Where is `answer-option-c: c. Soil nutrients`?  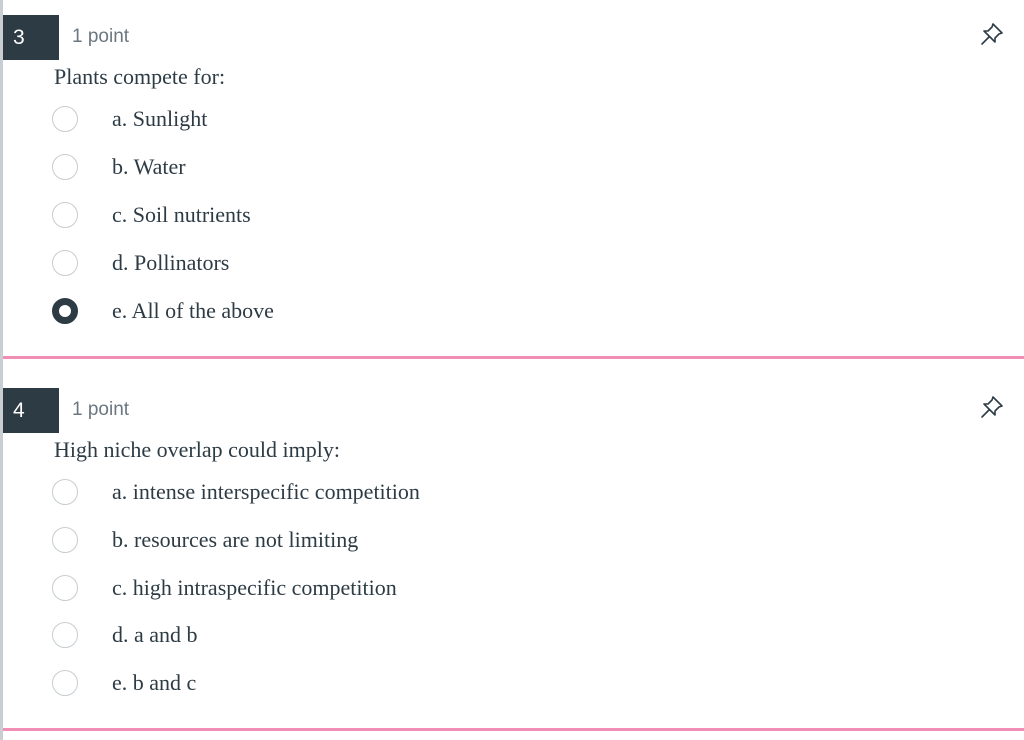 answer-option-c: c. Soil nutrients is located at coordinates (352, 215).